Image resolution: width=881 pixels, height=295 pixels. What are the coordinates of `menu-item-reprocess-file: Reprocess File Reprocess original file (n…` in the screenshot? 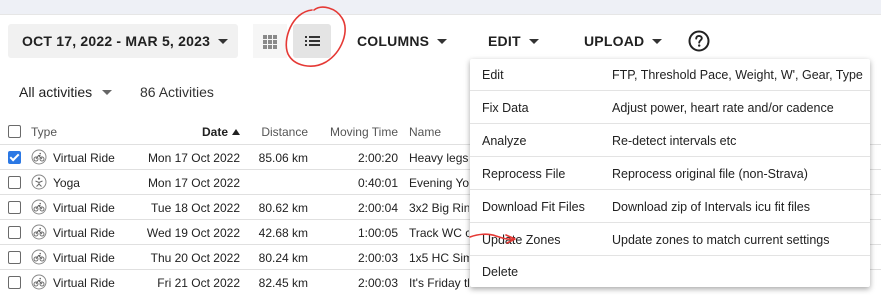 It's located at (670, 173).